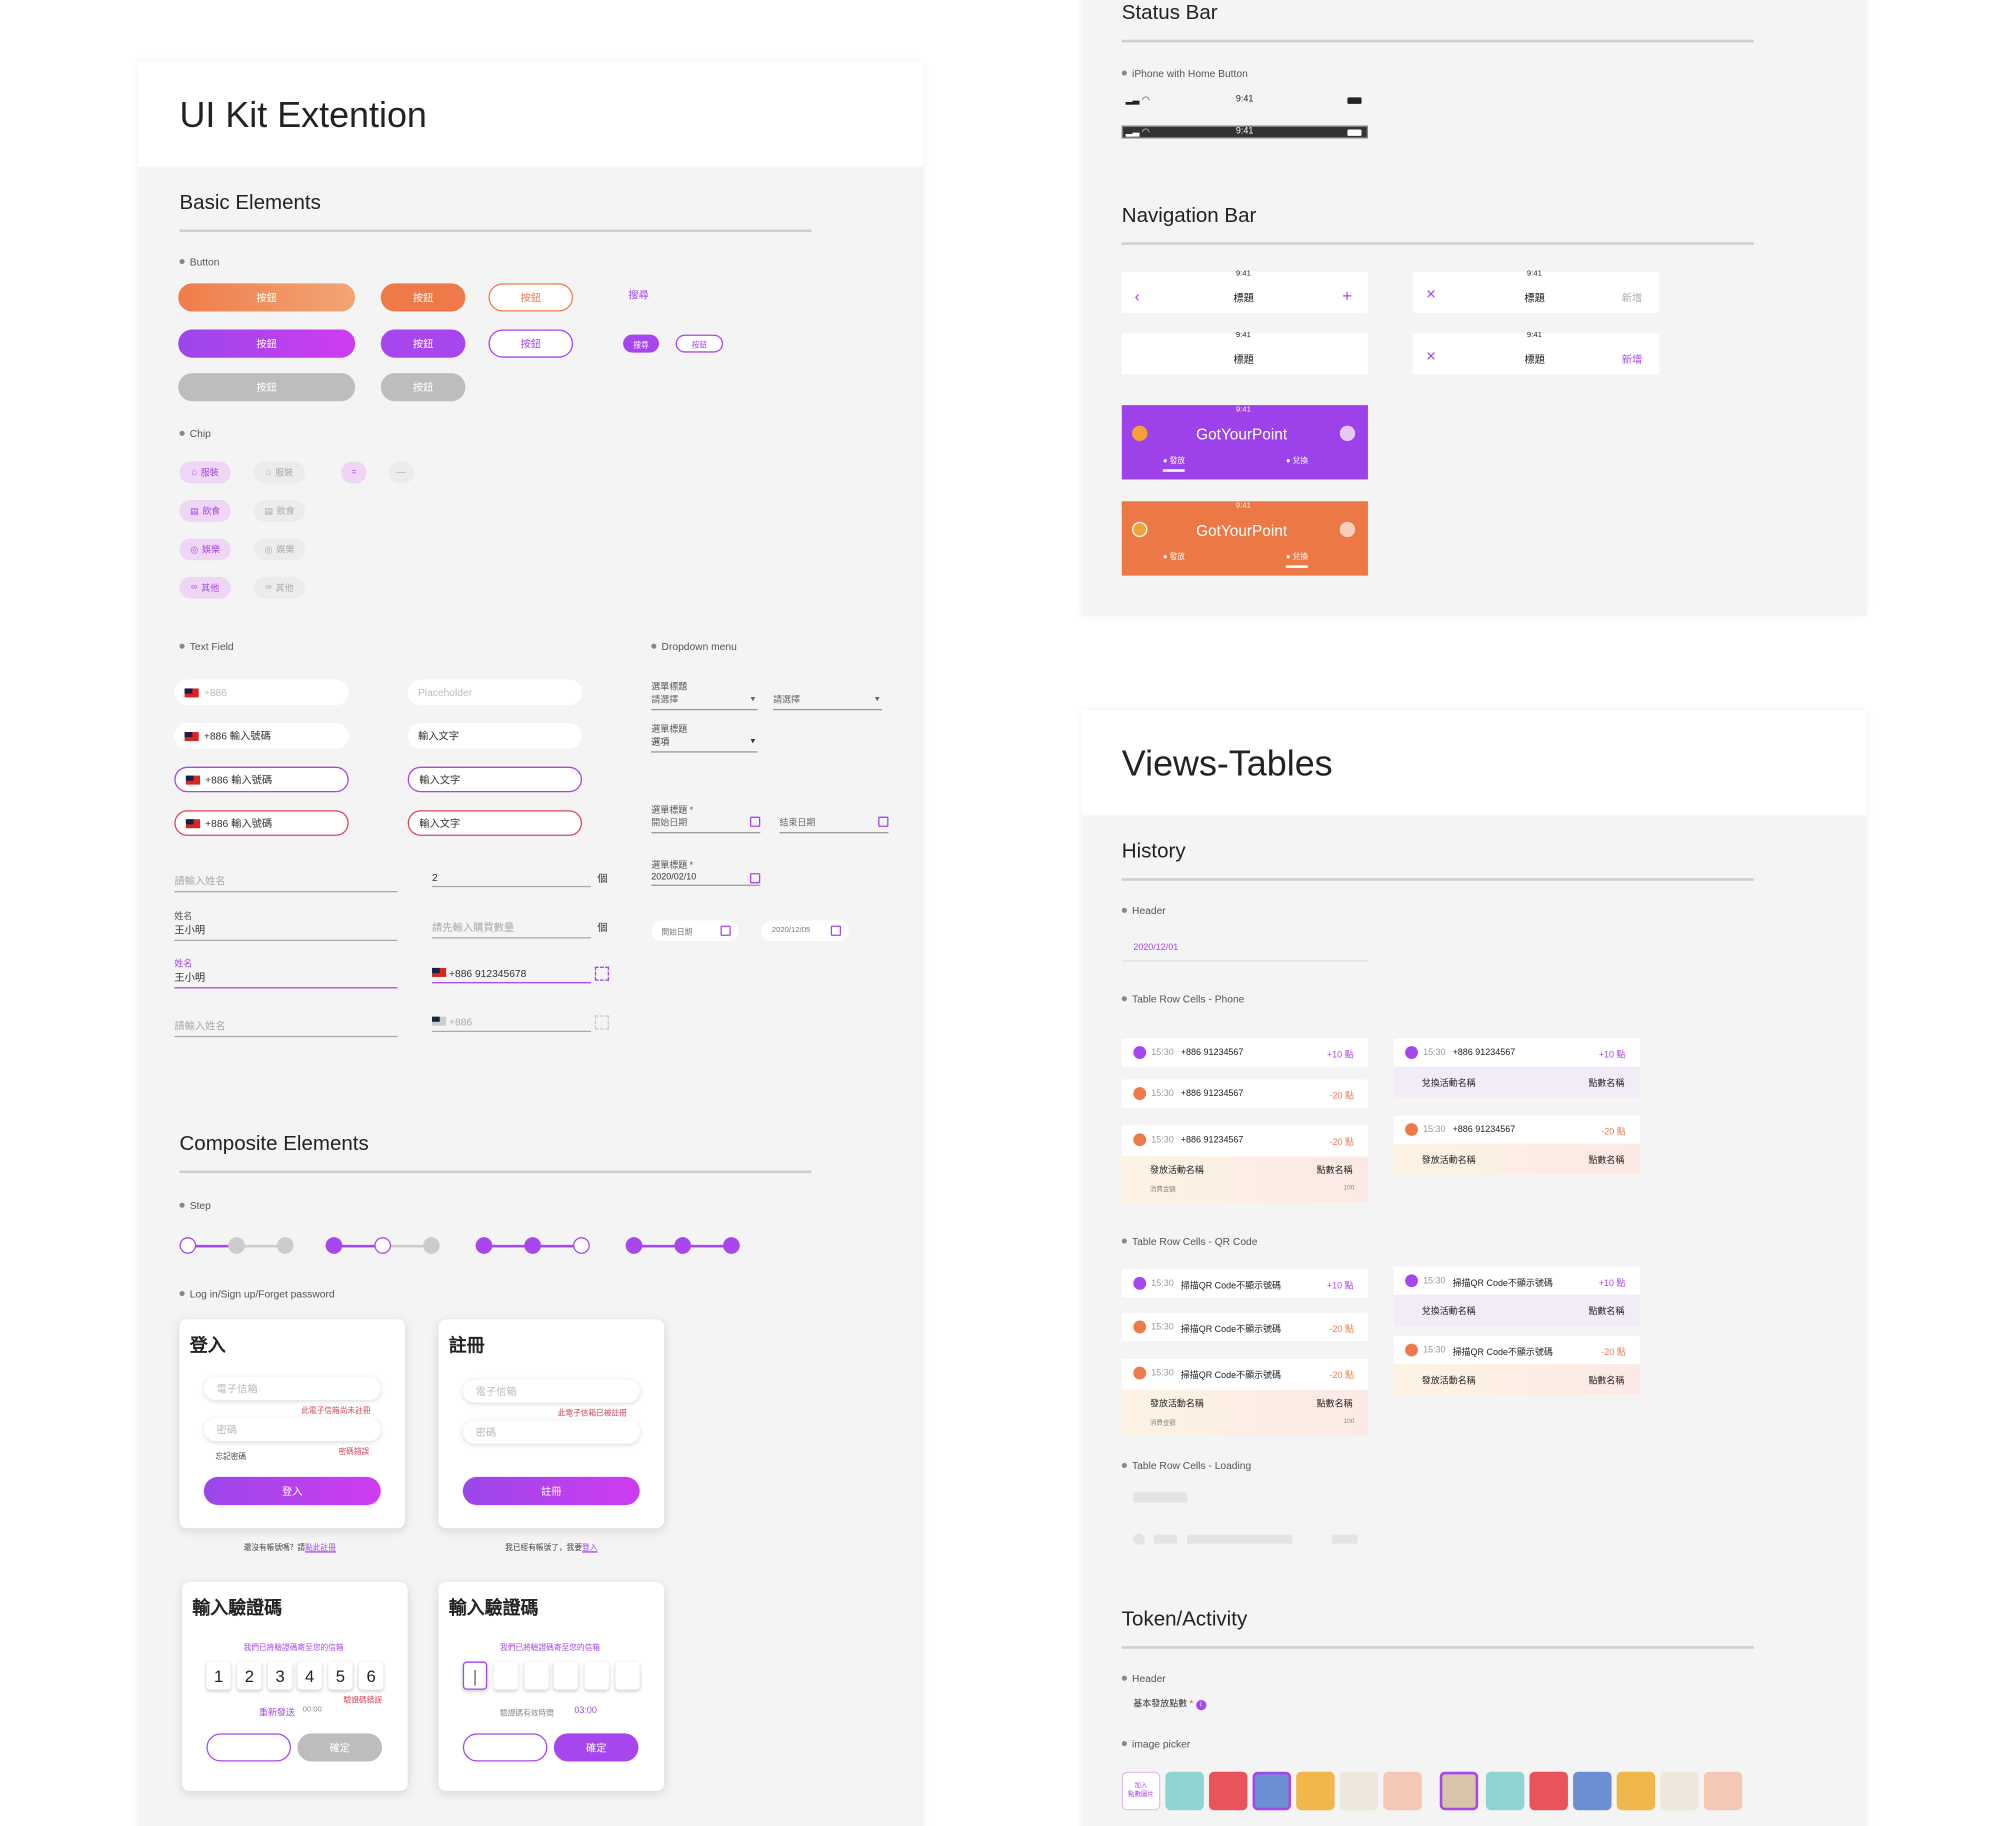 The width and height of the screenshot is (2000, 1826). Describe the element at coordinates (261, 736) in the screenshot. I see `phone-field: +886 輸入號碼` at that location.